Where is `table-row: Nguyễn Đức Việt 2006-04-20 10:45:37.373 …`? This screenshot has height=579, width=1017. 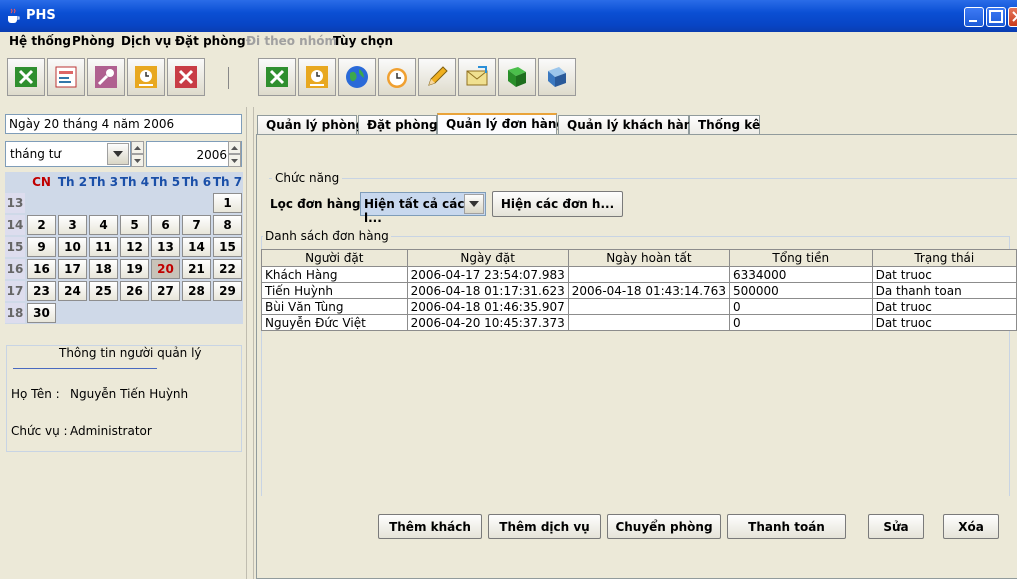
table-row: Nguyễn Đức Việt 2006-04-20 10:45:37.373 … is located at coordinates (639, 322).